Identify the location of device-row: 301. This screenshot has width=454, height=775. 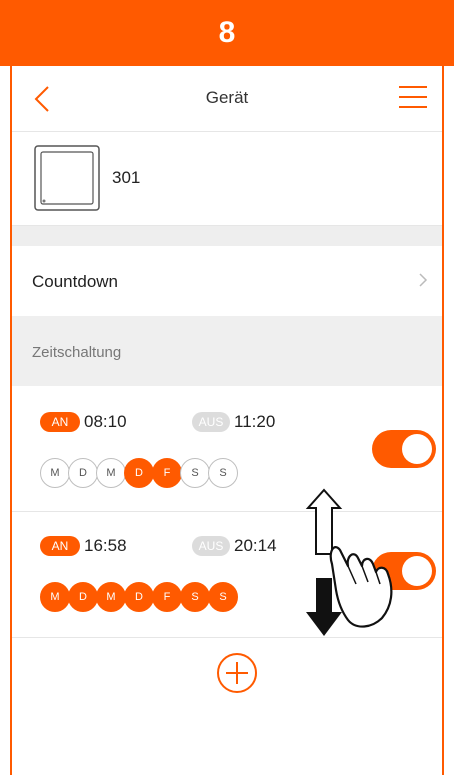
(227, 179).